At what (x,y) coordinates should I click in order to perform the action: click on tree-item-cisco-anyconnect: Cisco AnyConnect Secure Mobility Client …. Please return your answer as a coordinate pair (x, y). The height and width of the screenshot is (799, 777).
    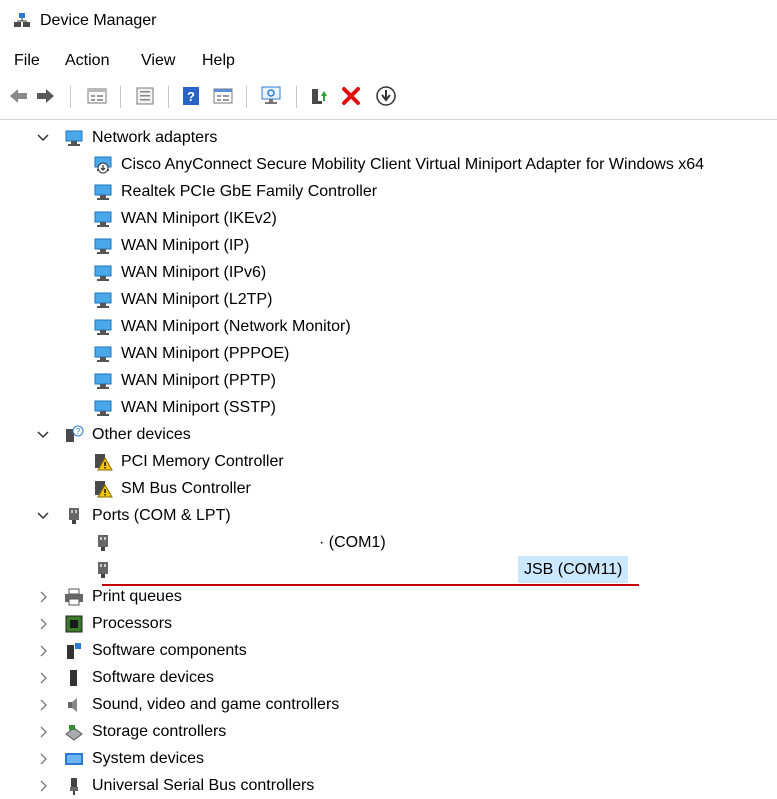
    Looking at the image, I should click on (398, 164).